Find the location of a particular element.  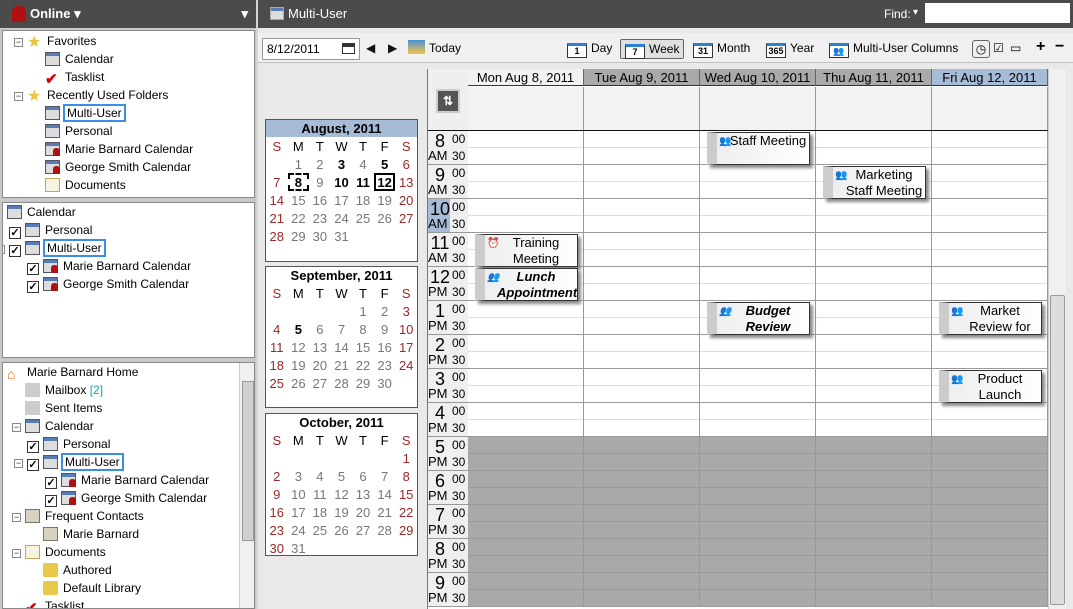

tree-item: − ★ Favorites is located at coordinates (55, 41).